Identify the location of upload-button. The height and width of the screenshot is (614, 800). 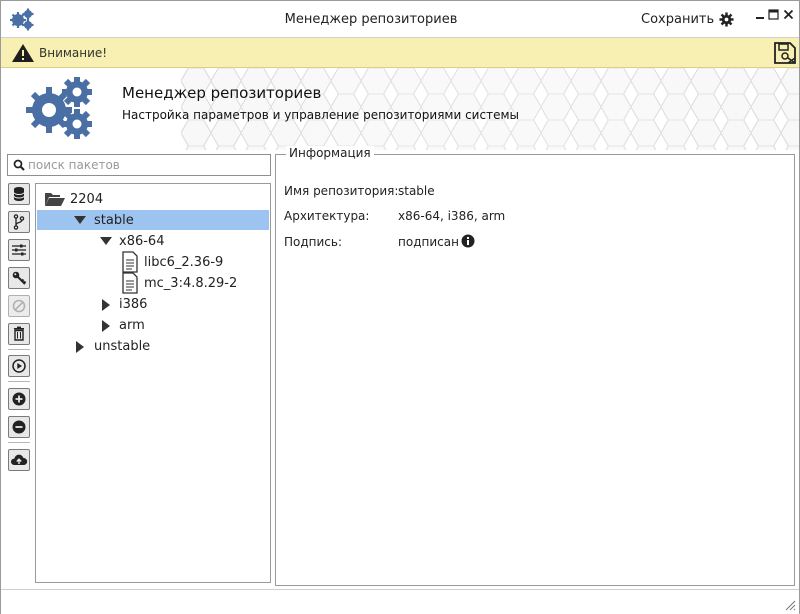
(19, 460).